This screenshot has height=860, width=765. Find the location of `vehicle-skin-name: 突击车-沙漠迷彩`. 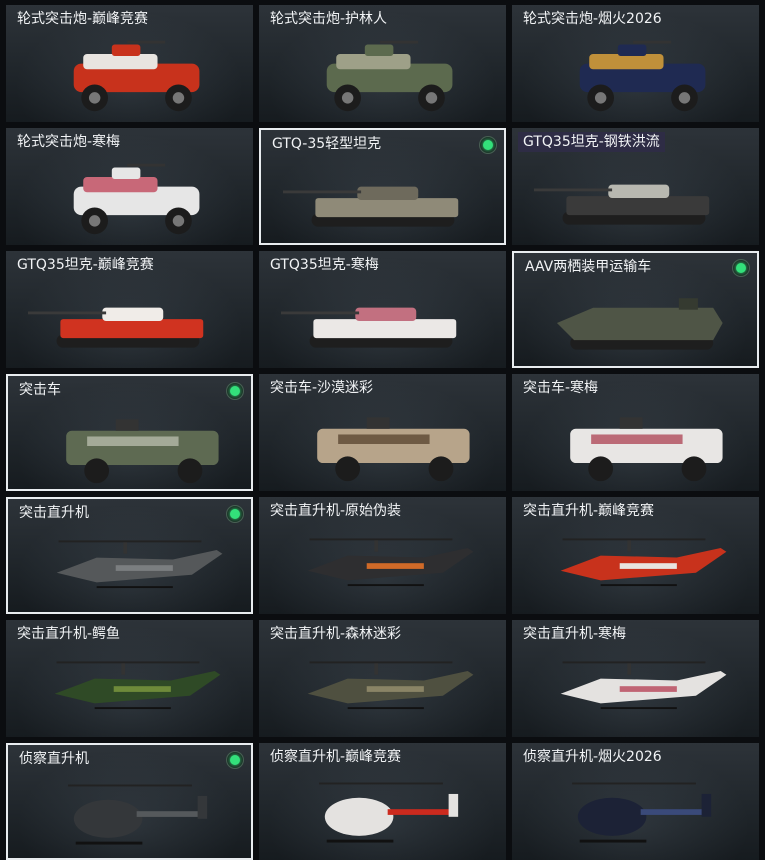

vehicle-skin-name: 突击车-沙漠迷彩 is located at coordinates (322, 388).